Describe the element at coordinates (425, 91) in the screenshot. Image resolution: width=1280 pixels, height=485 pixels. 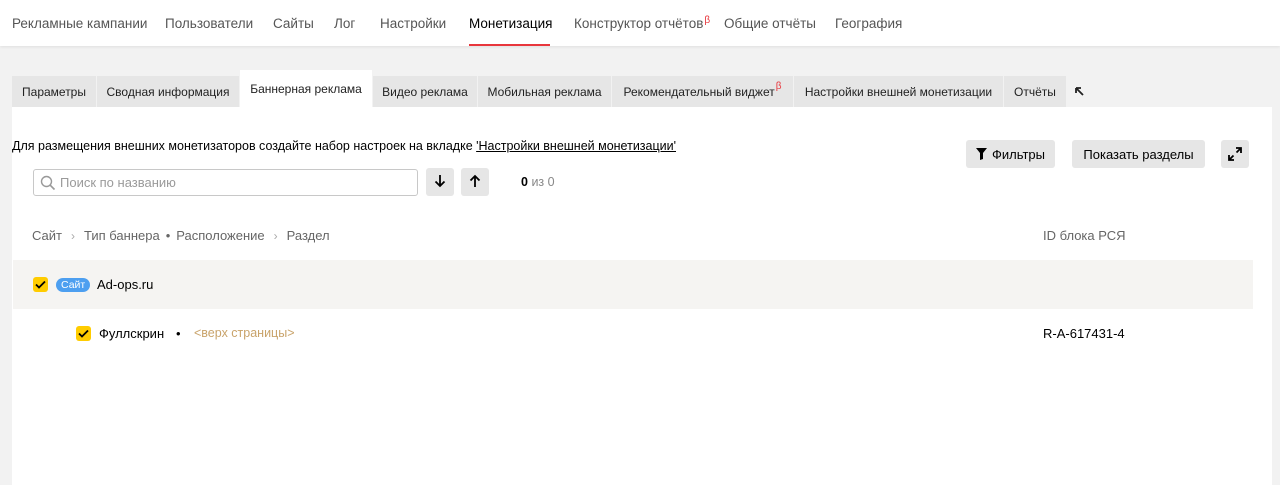
I see `tab-video-ads: Видео реклама` at that location.